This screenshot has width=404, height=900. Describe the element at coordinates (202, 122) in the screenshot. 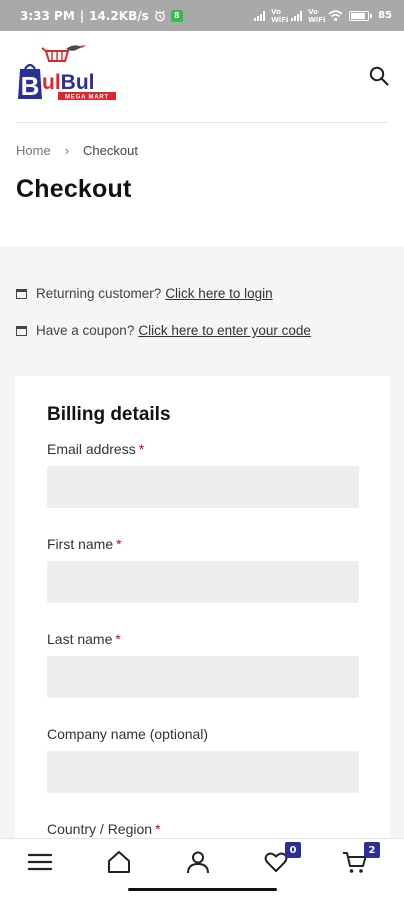

I see `header-divider` at that location.